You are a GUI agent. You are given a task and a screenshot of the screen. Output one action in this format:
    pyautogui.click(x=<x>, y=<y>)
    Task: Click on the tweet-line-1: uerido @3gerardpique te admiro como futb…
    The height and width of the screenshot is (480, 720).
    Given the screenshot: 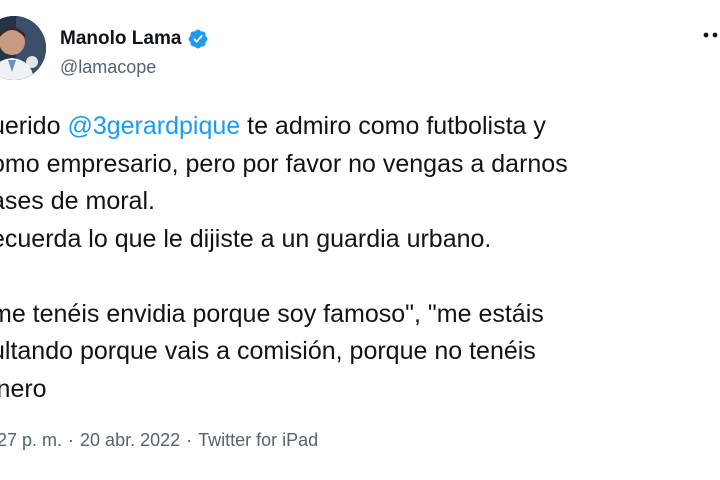 What is the action you would take?
    pyautogui.click(x=360, y=127)
    